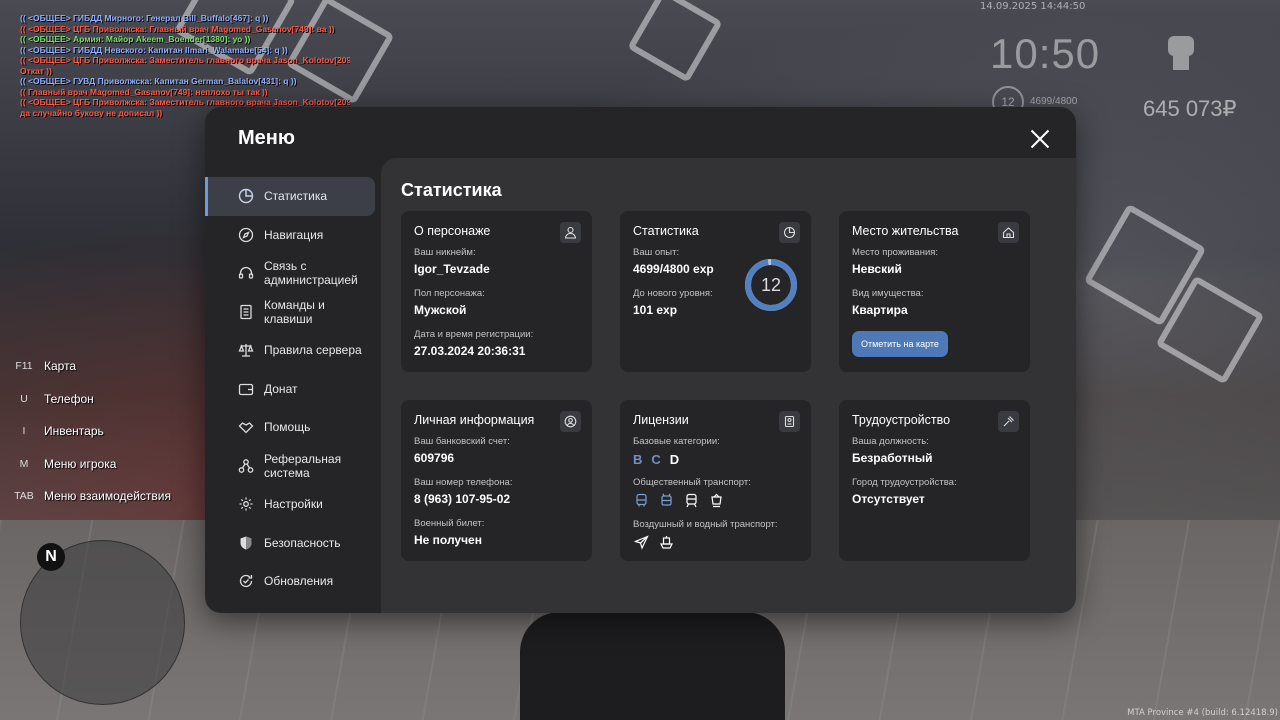 The width and height of the screenshot is (1280, 720). I want to click on sidebar-item-contact-admin: Связь с администрацией, so click(290, 273).